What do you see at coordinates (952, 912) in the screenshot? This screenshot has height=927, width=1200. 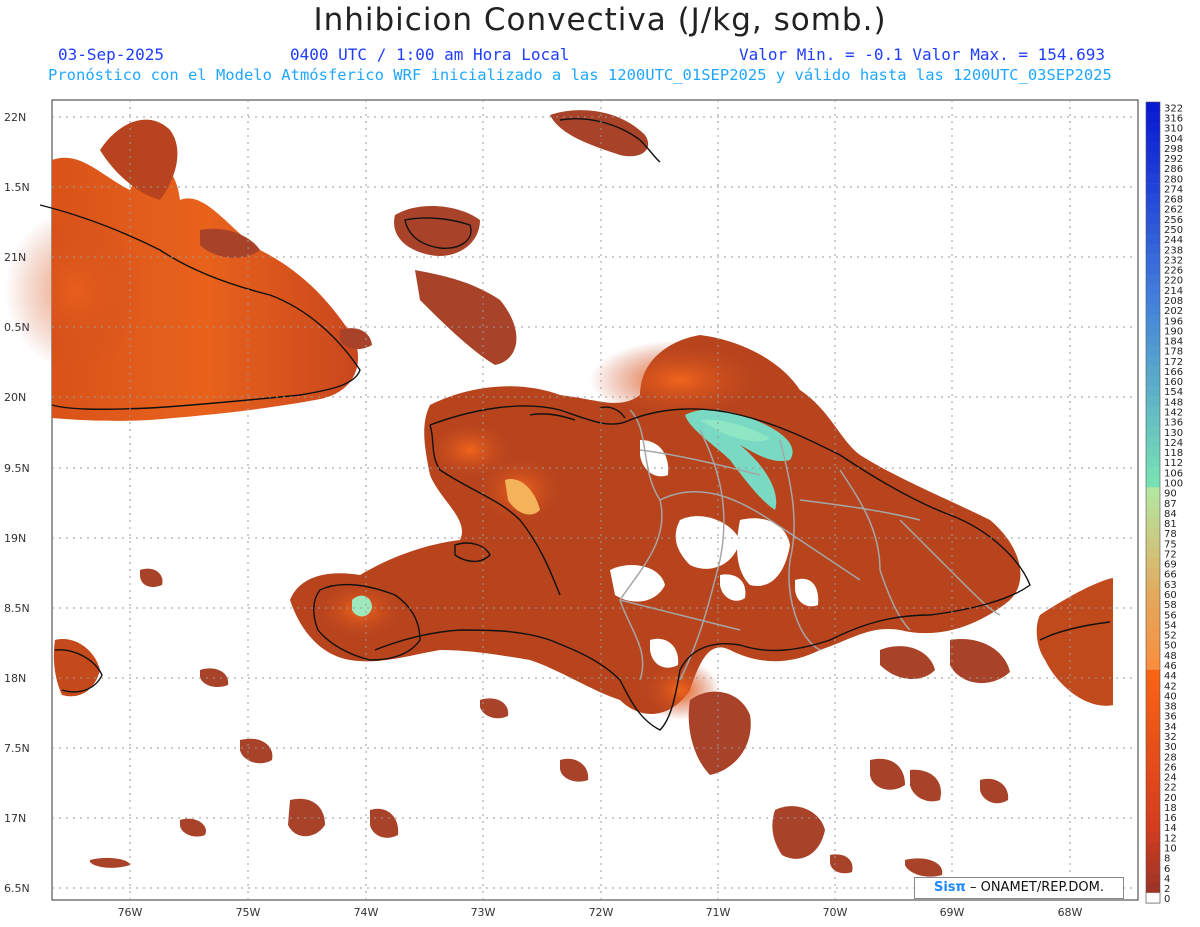 I see `lon-label: 69W` at bounding box center [952, 912].